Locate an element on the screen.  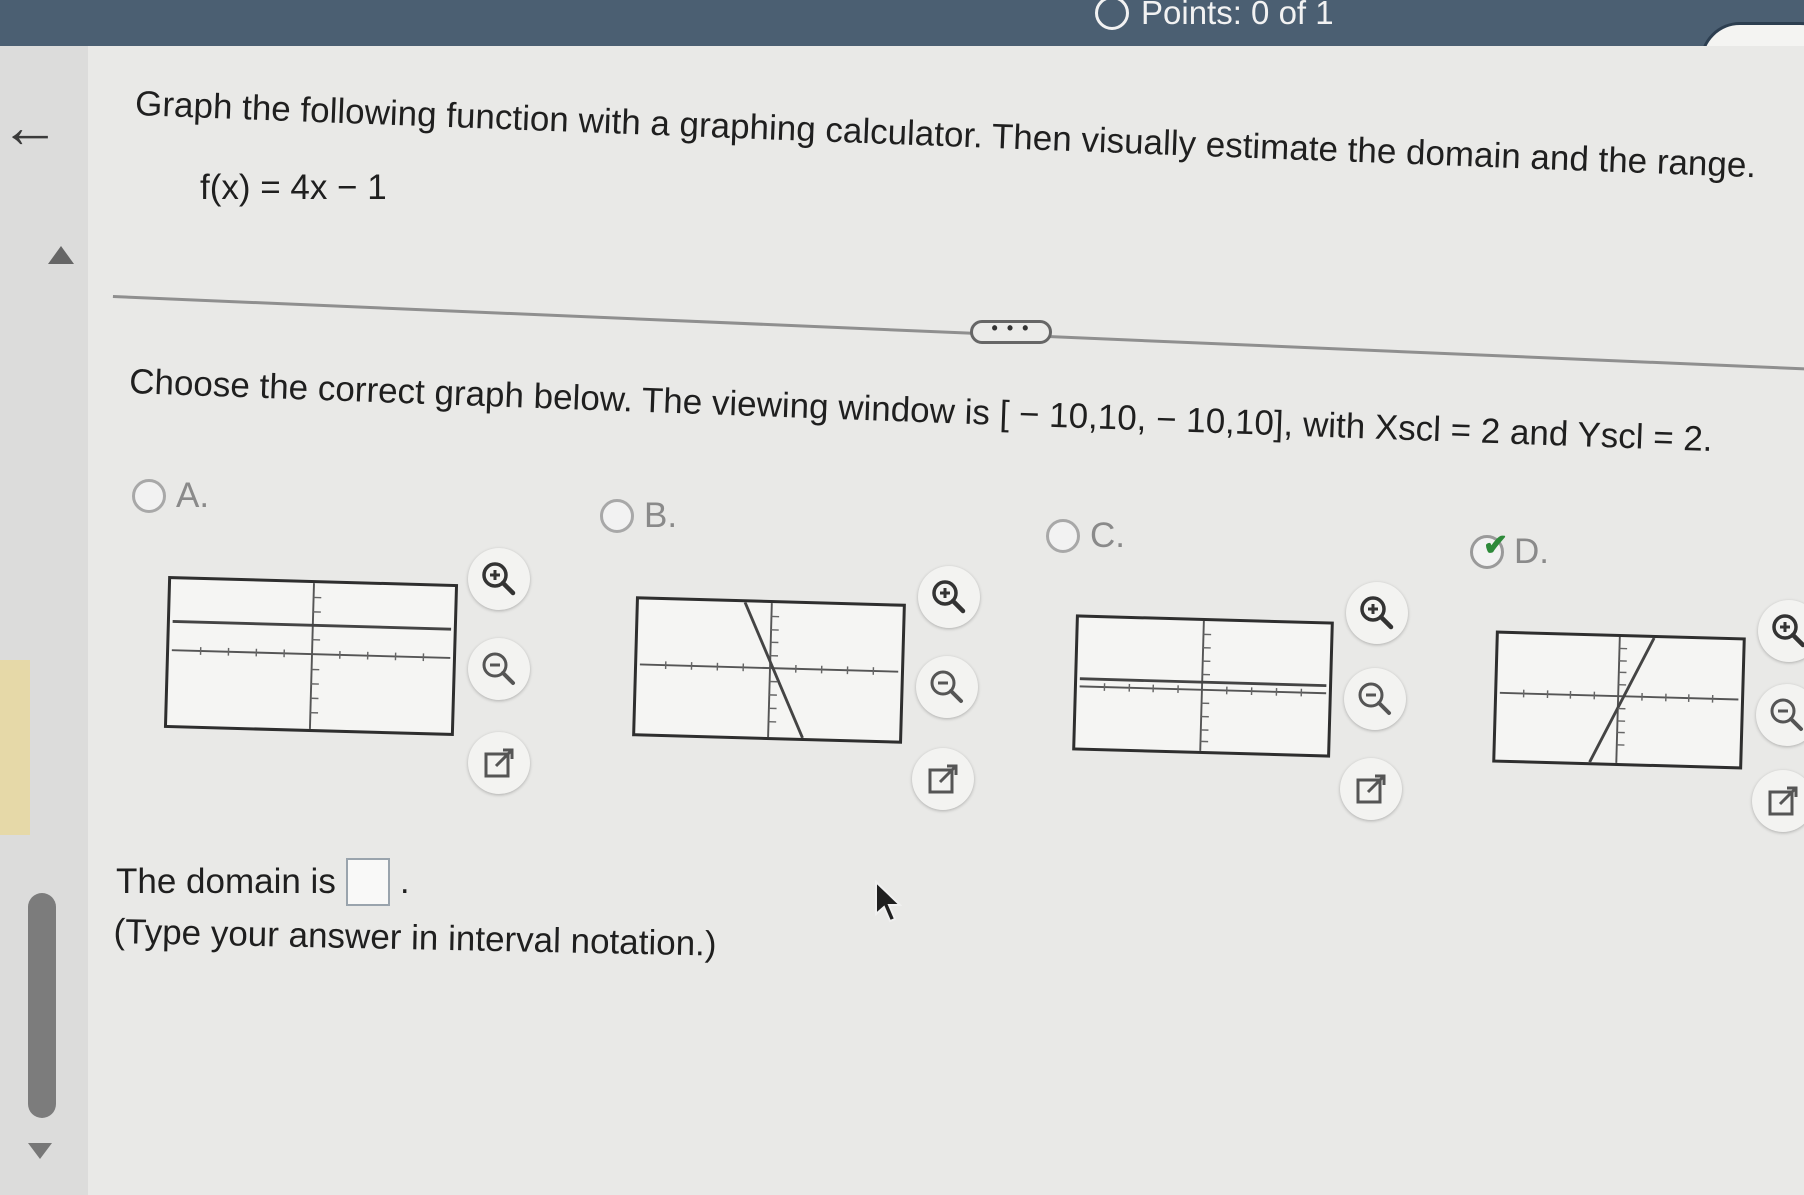
domain-label: The domain is is located at coordinates (226, 881).